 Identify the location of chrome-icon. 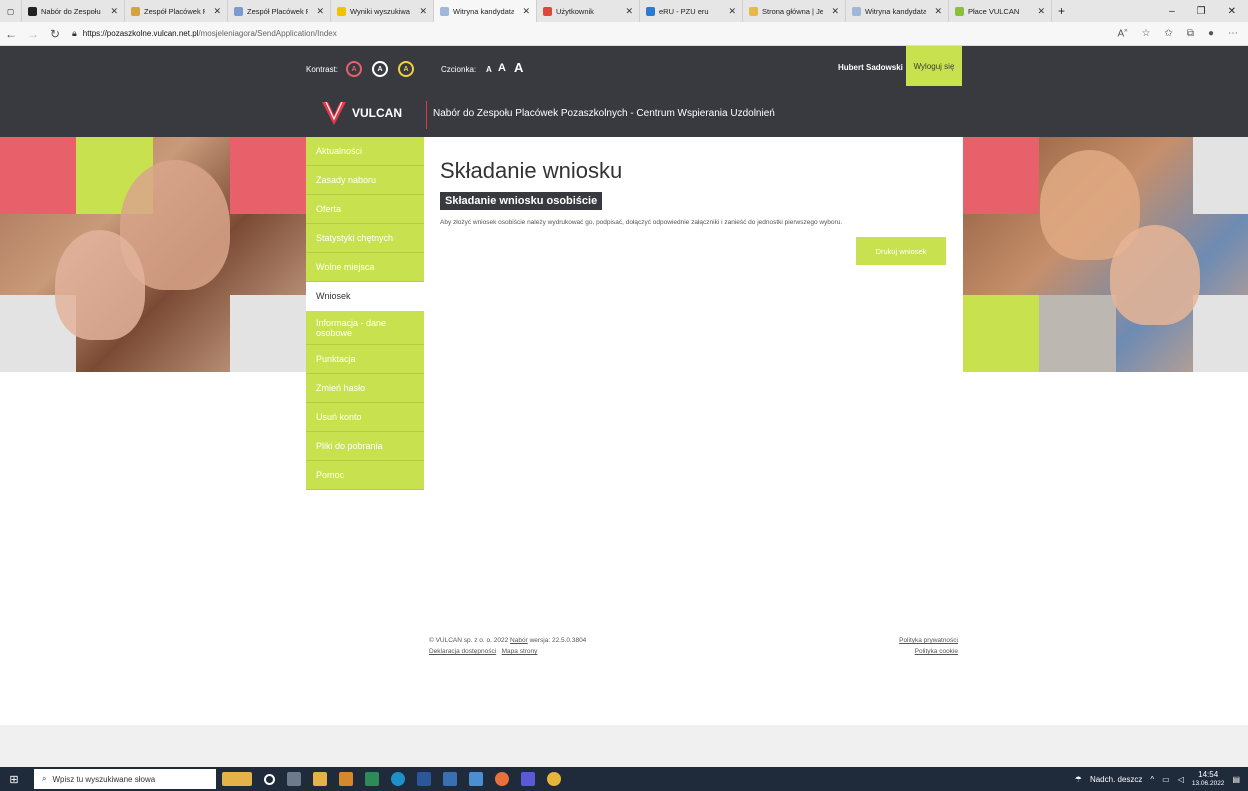
(554, 779).